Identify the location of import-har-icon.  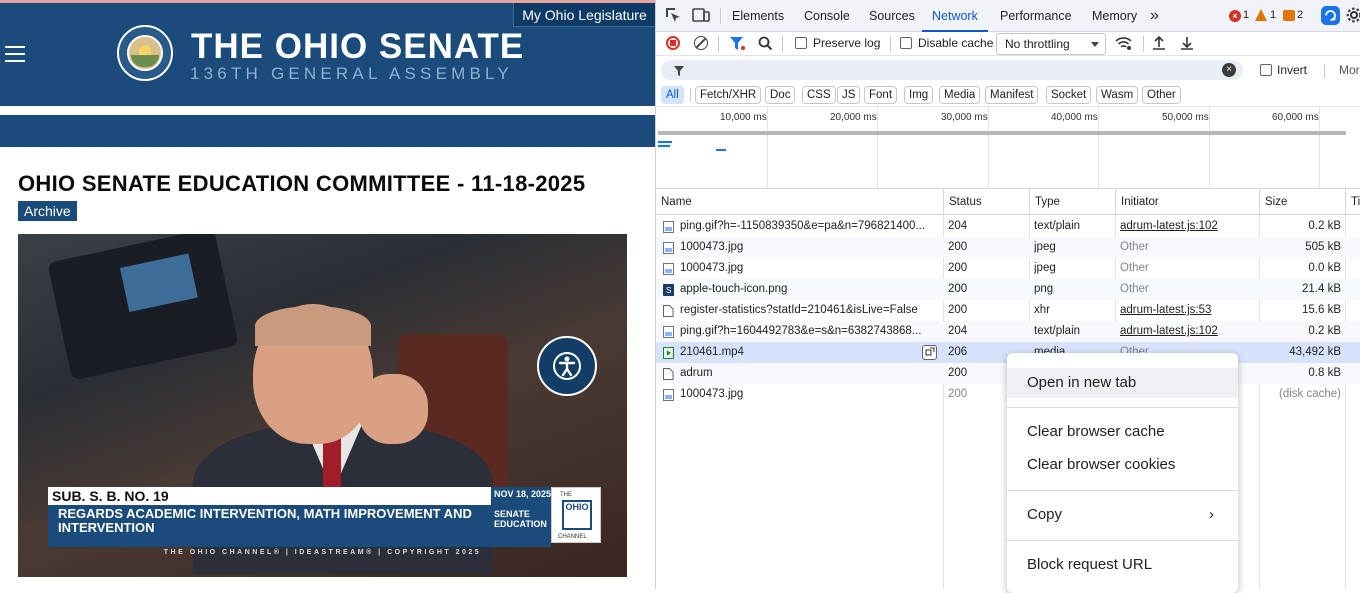
(1159, 44).